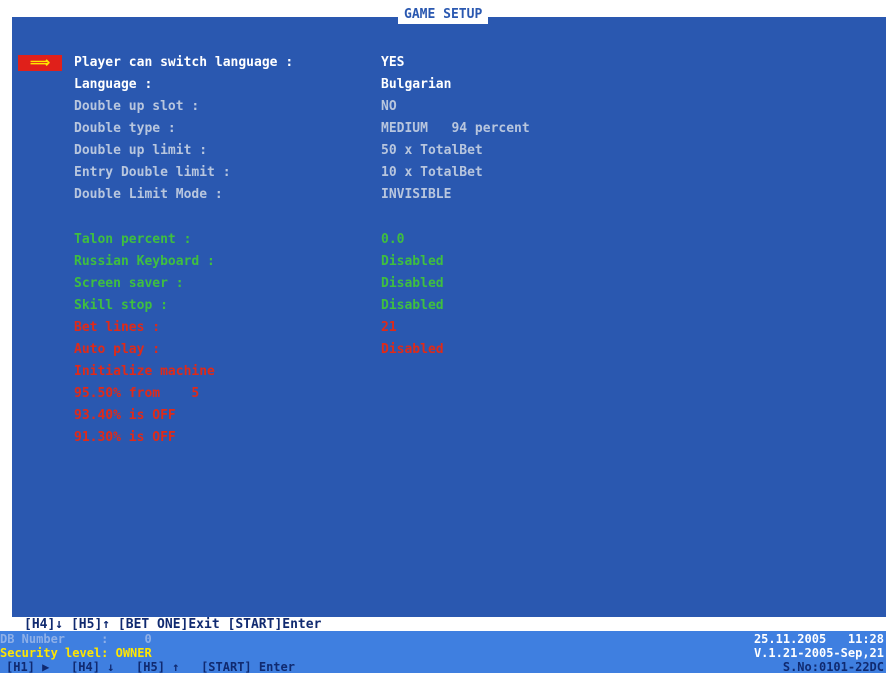  Describe the element at coordinates (117, 350) in the screenshot. I see `setting-label-auto-play: Auto play :` at that location.